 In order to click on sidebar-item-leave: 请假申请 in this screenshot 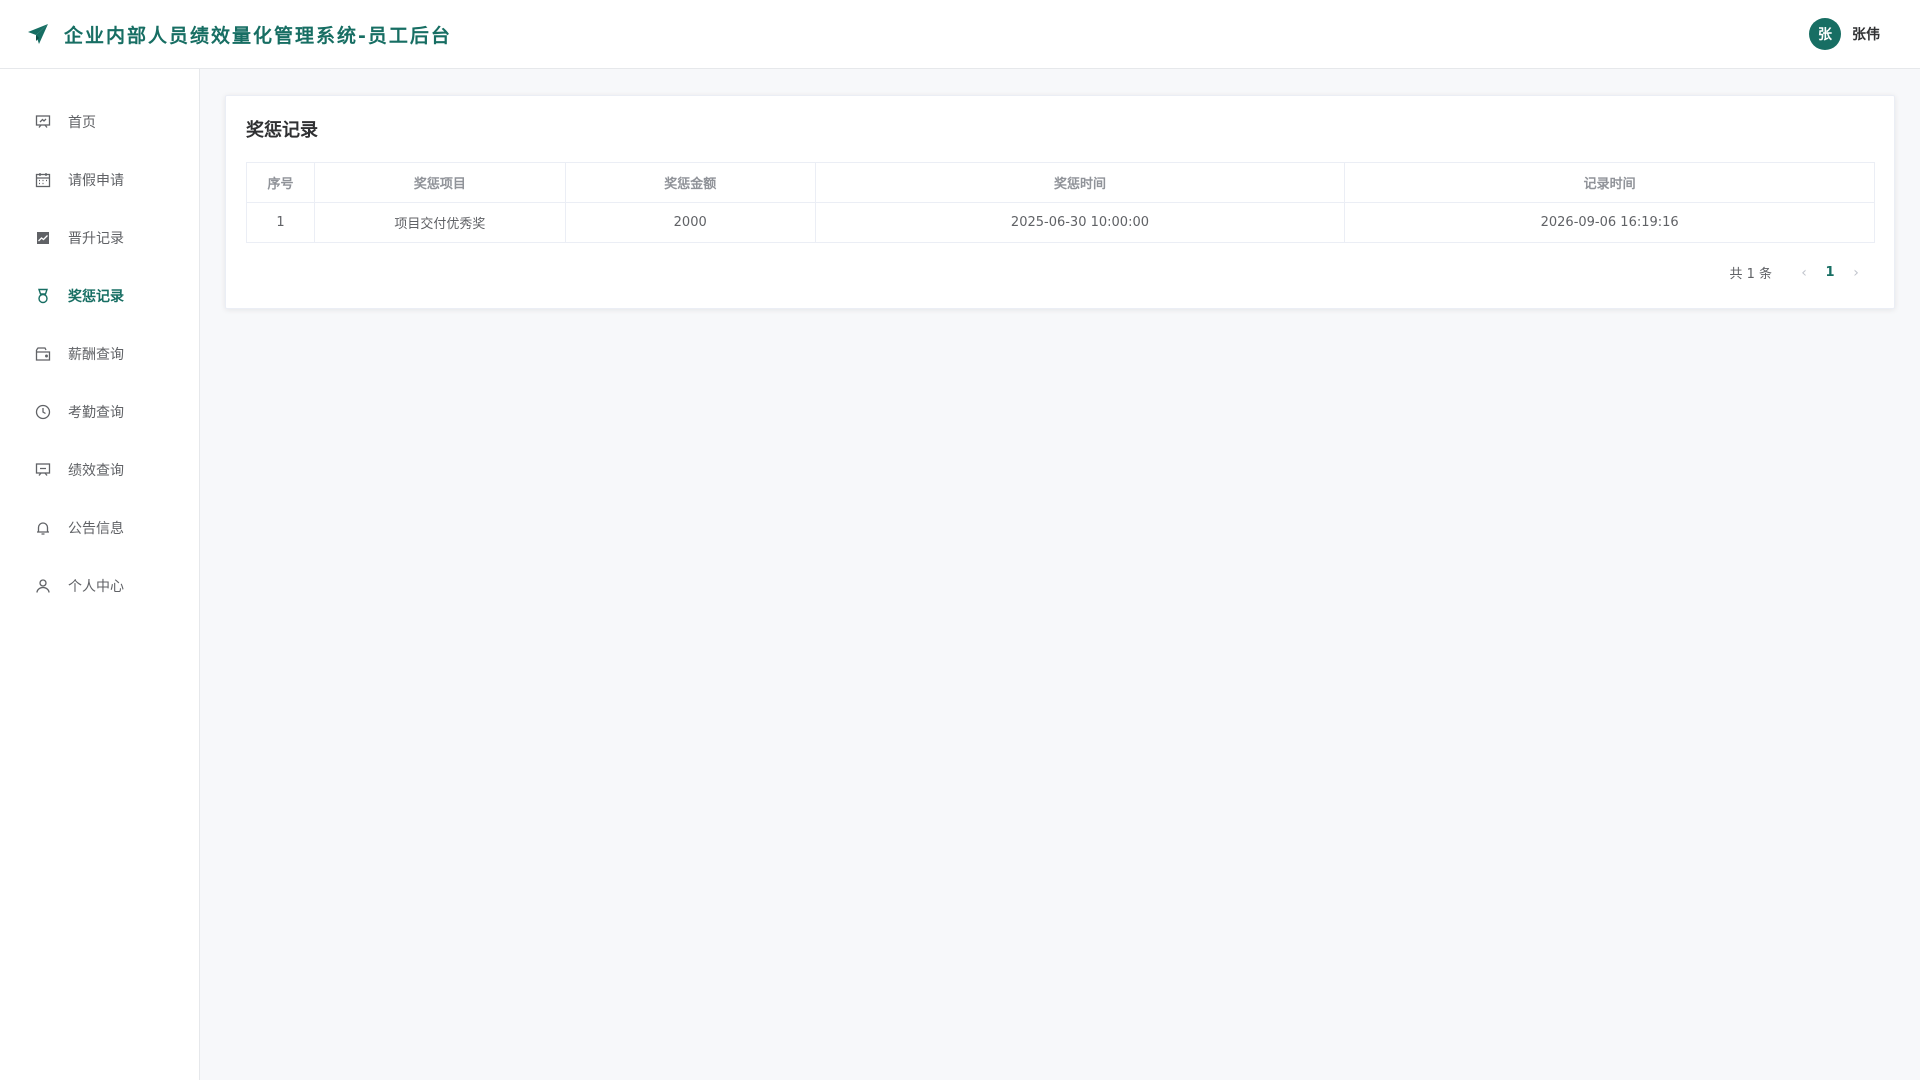, I will do `click(99, 180)`.